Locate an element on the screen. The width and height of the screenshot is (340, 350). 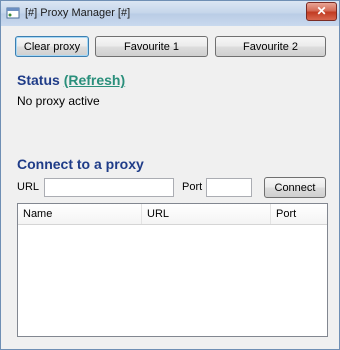
status-heading: Status (Refresh) is located at coordinates (71, 80).